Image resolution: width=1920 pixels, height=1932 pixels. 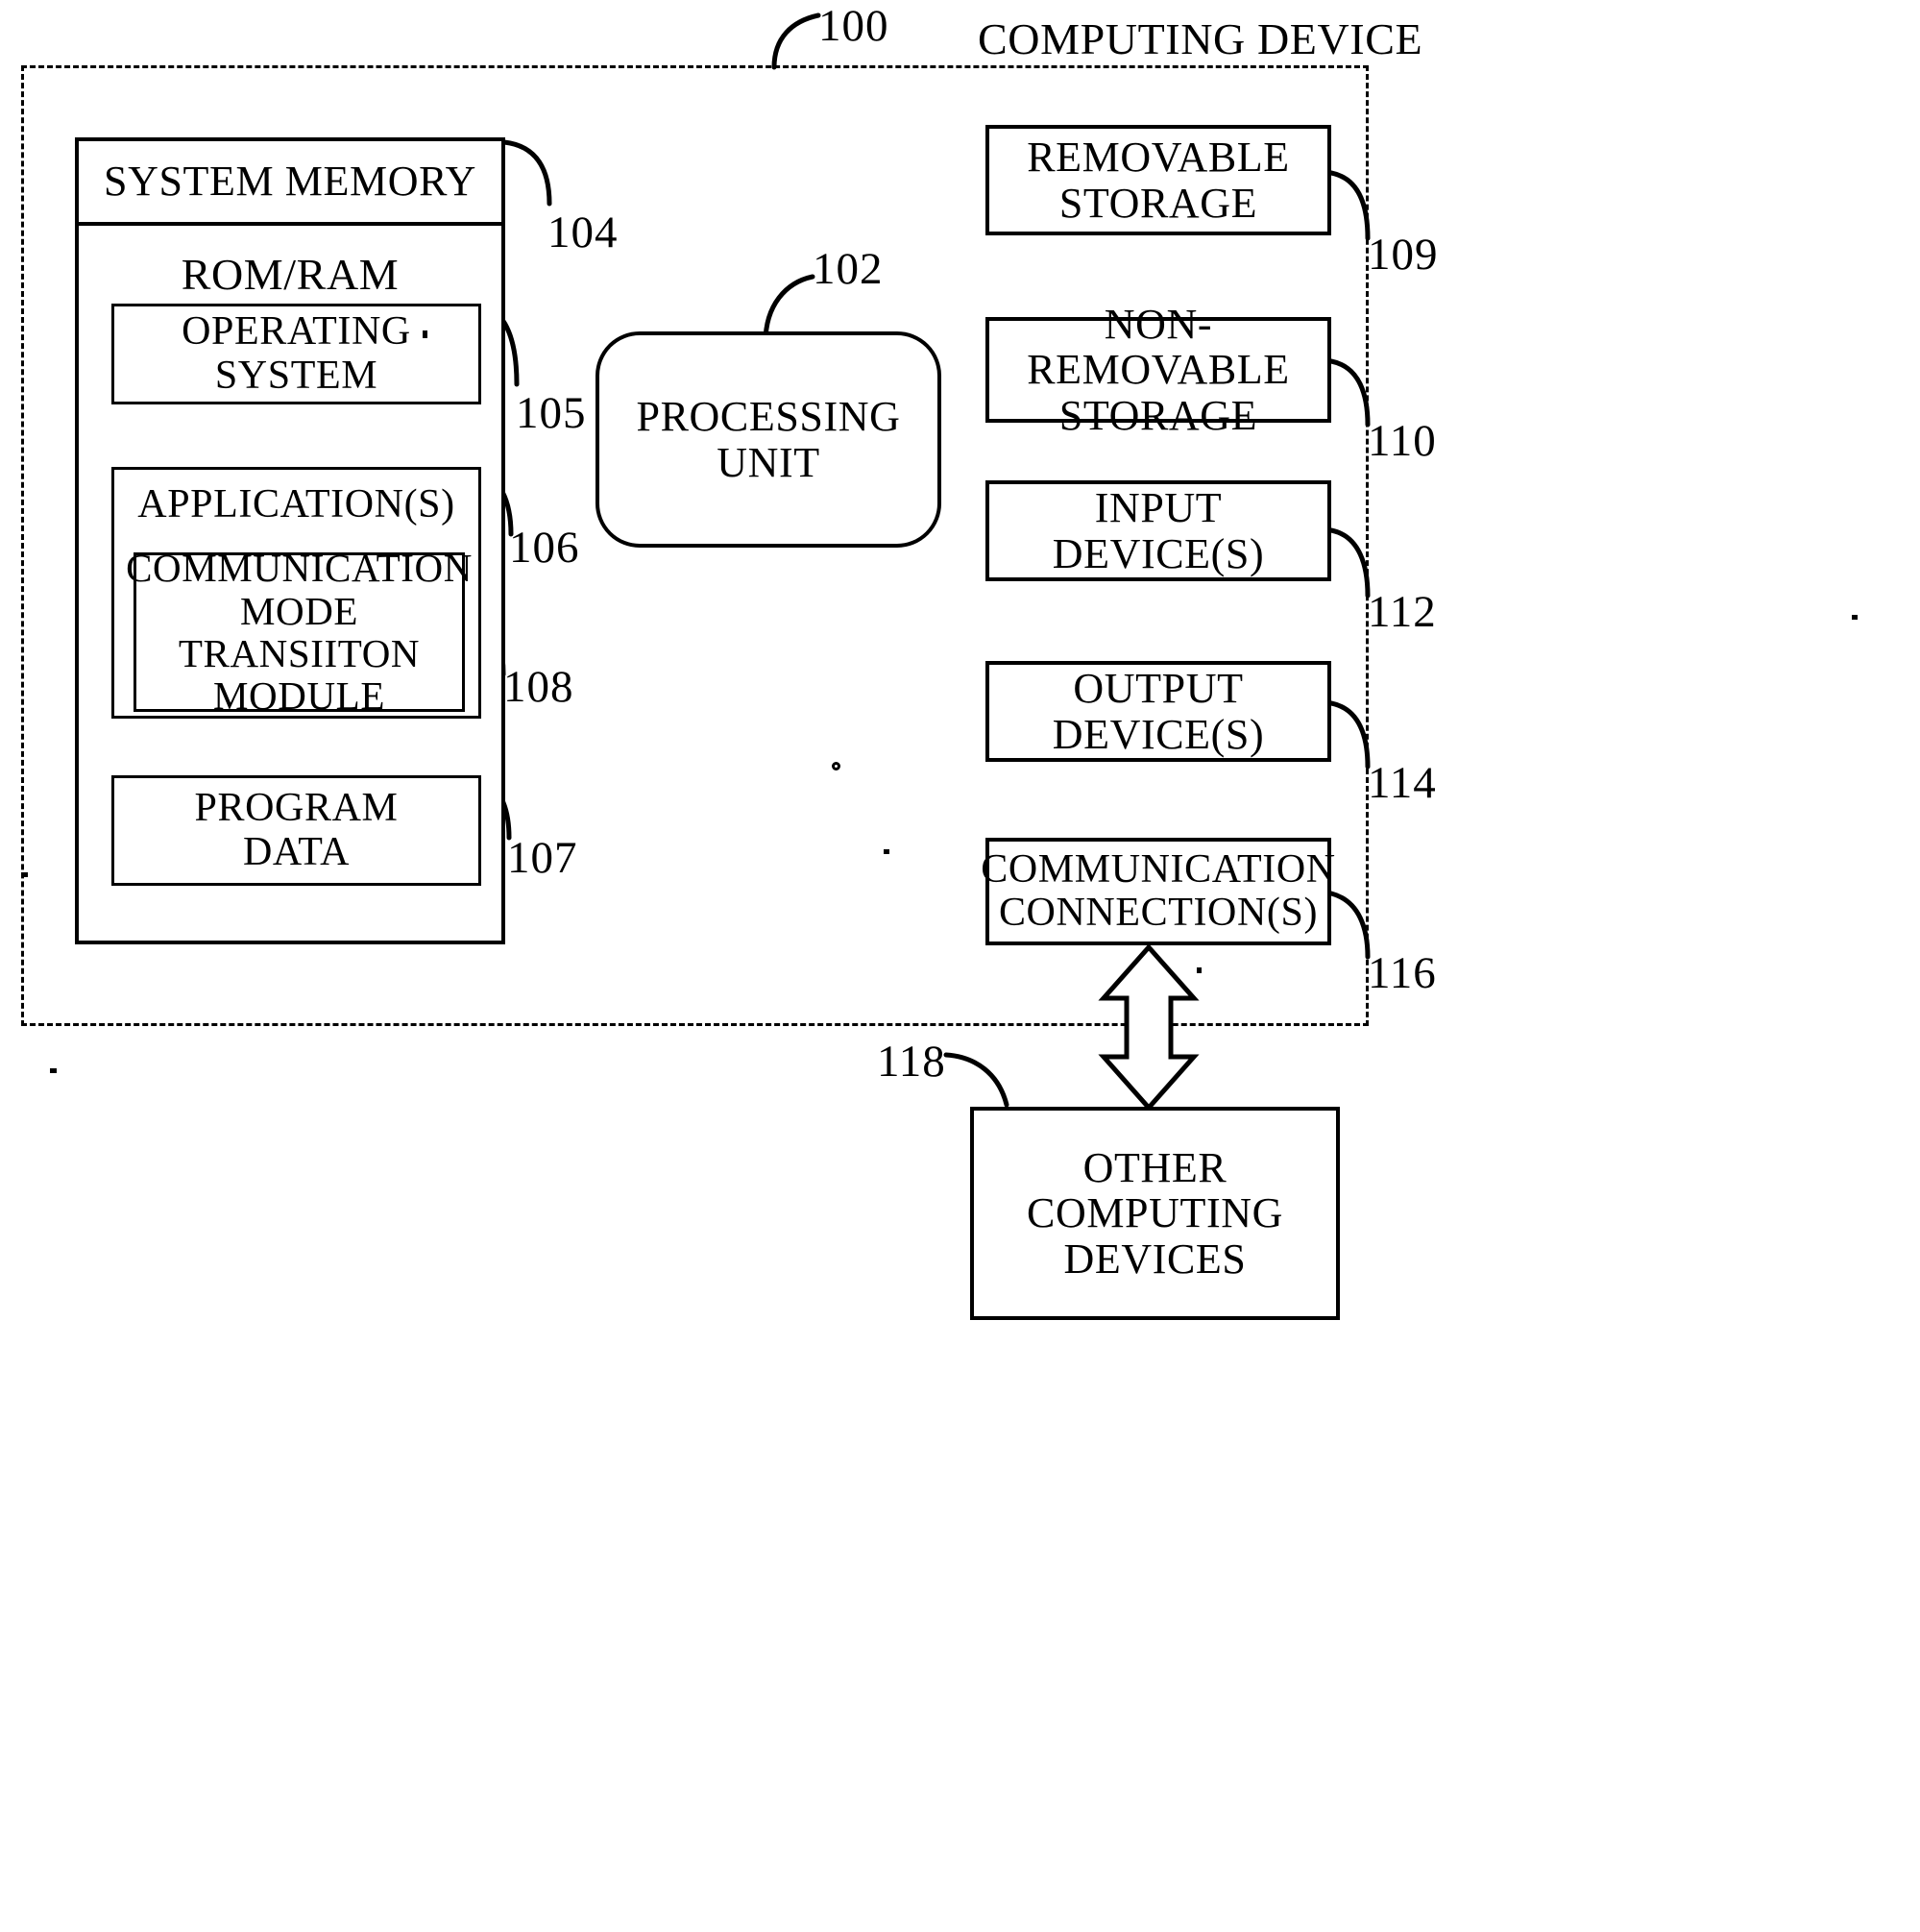 What do you see at coordinates (1158, 415) in the screenshot?
I see `non-removable-storage-label-line2: STORAGE` at bounding box center [1158, 415].